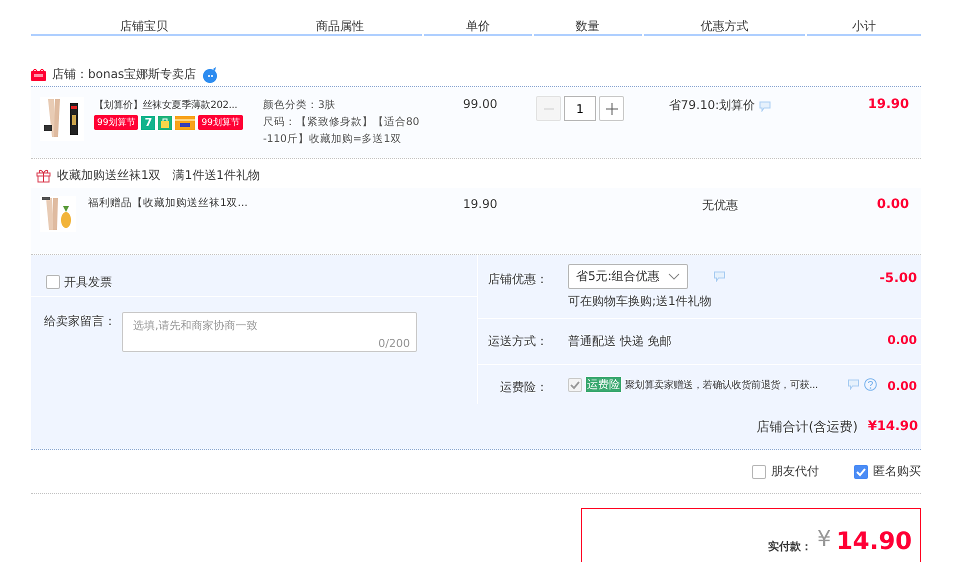 The image size is (956, 562). Describe the element at coordinates (588, 26) in the screenshot. I see `column-header: 数量` at that location.